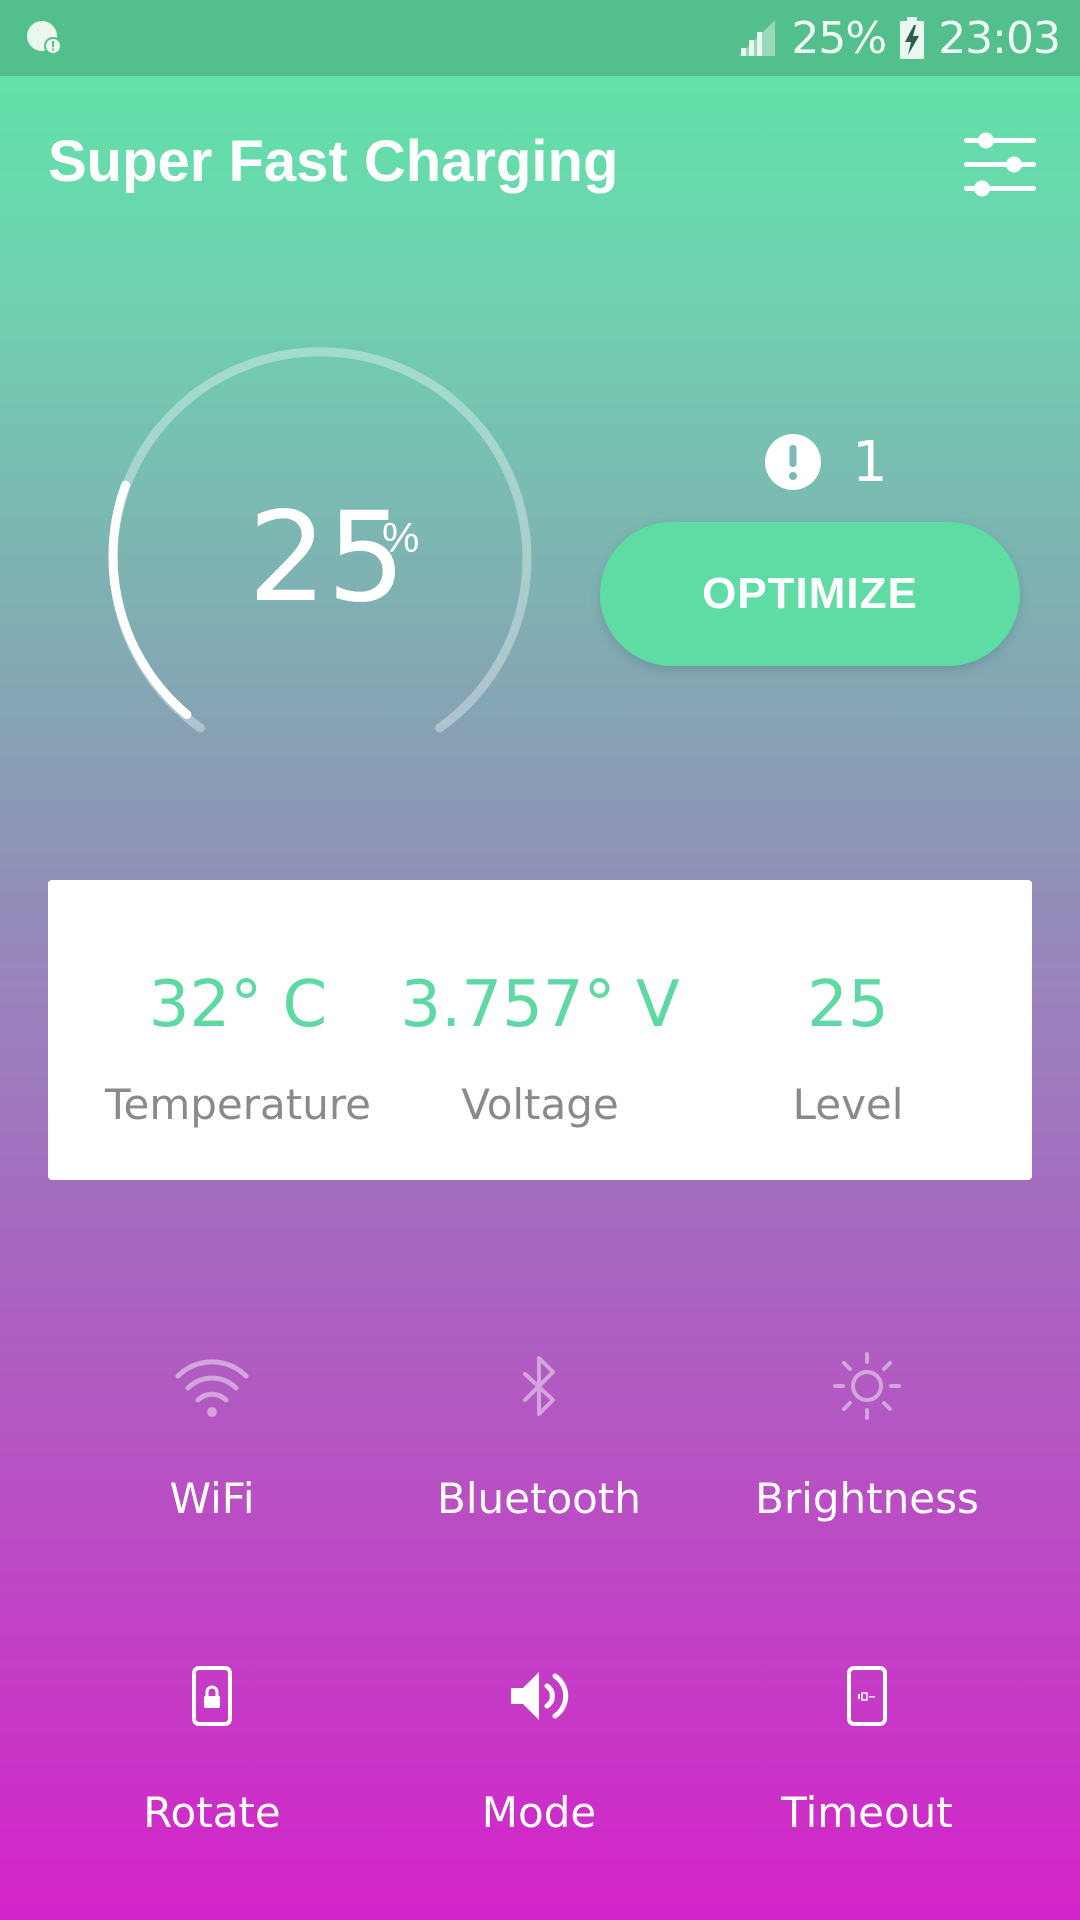  I want to click on wifi-label: WiFi, so click(212, 1498).